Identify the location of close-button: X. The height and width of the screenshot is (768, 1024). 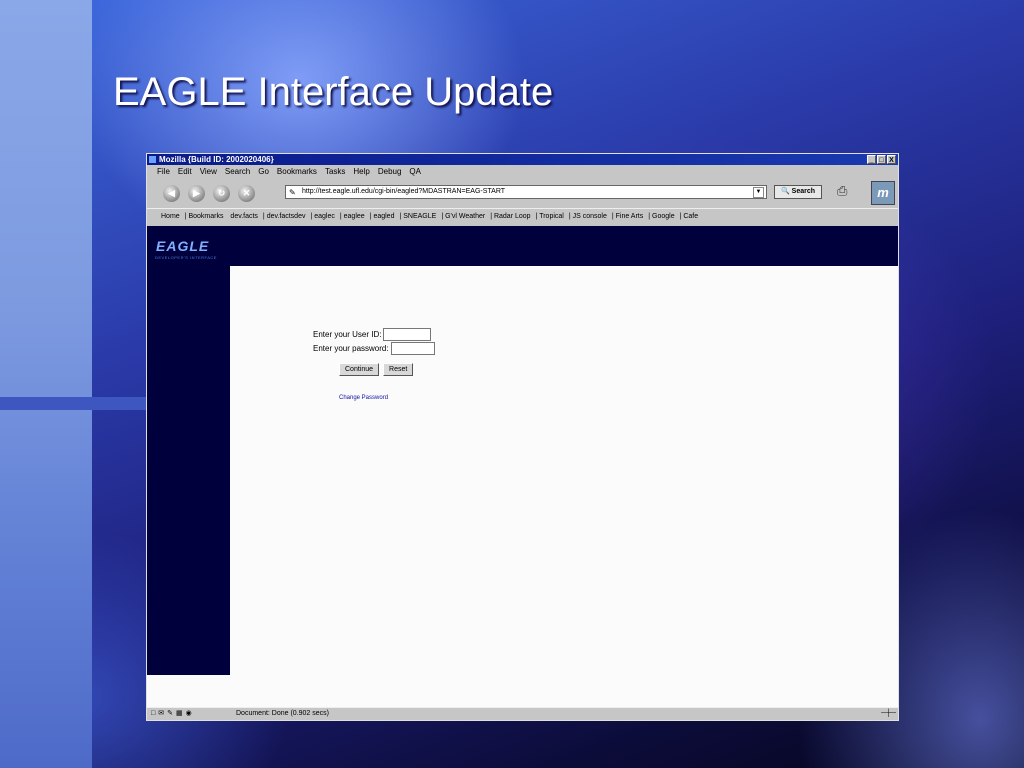
(891, 159).